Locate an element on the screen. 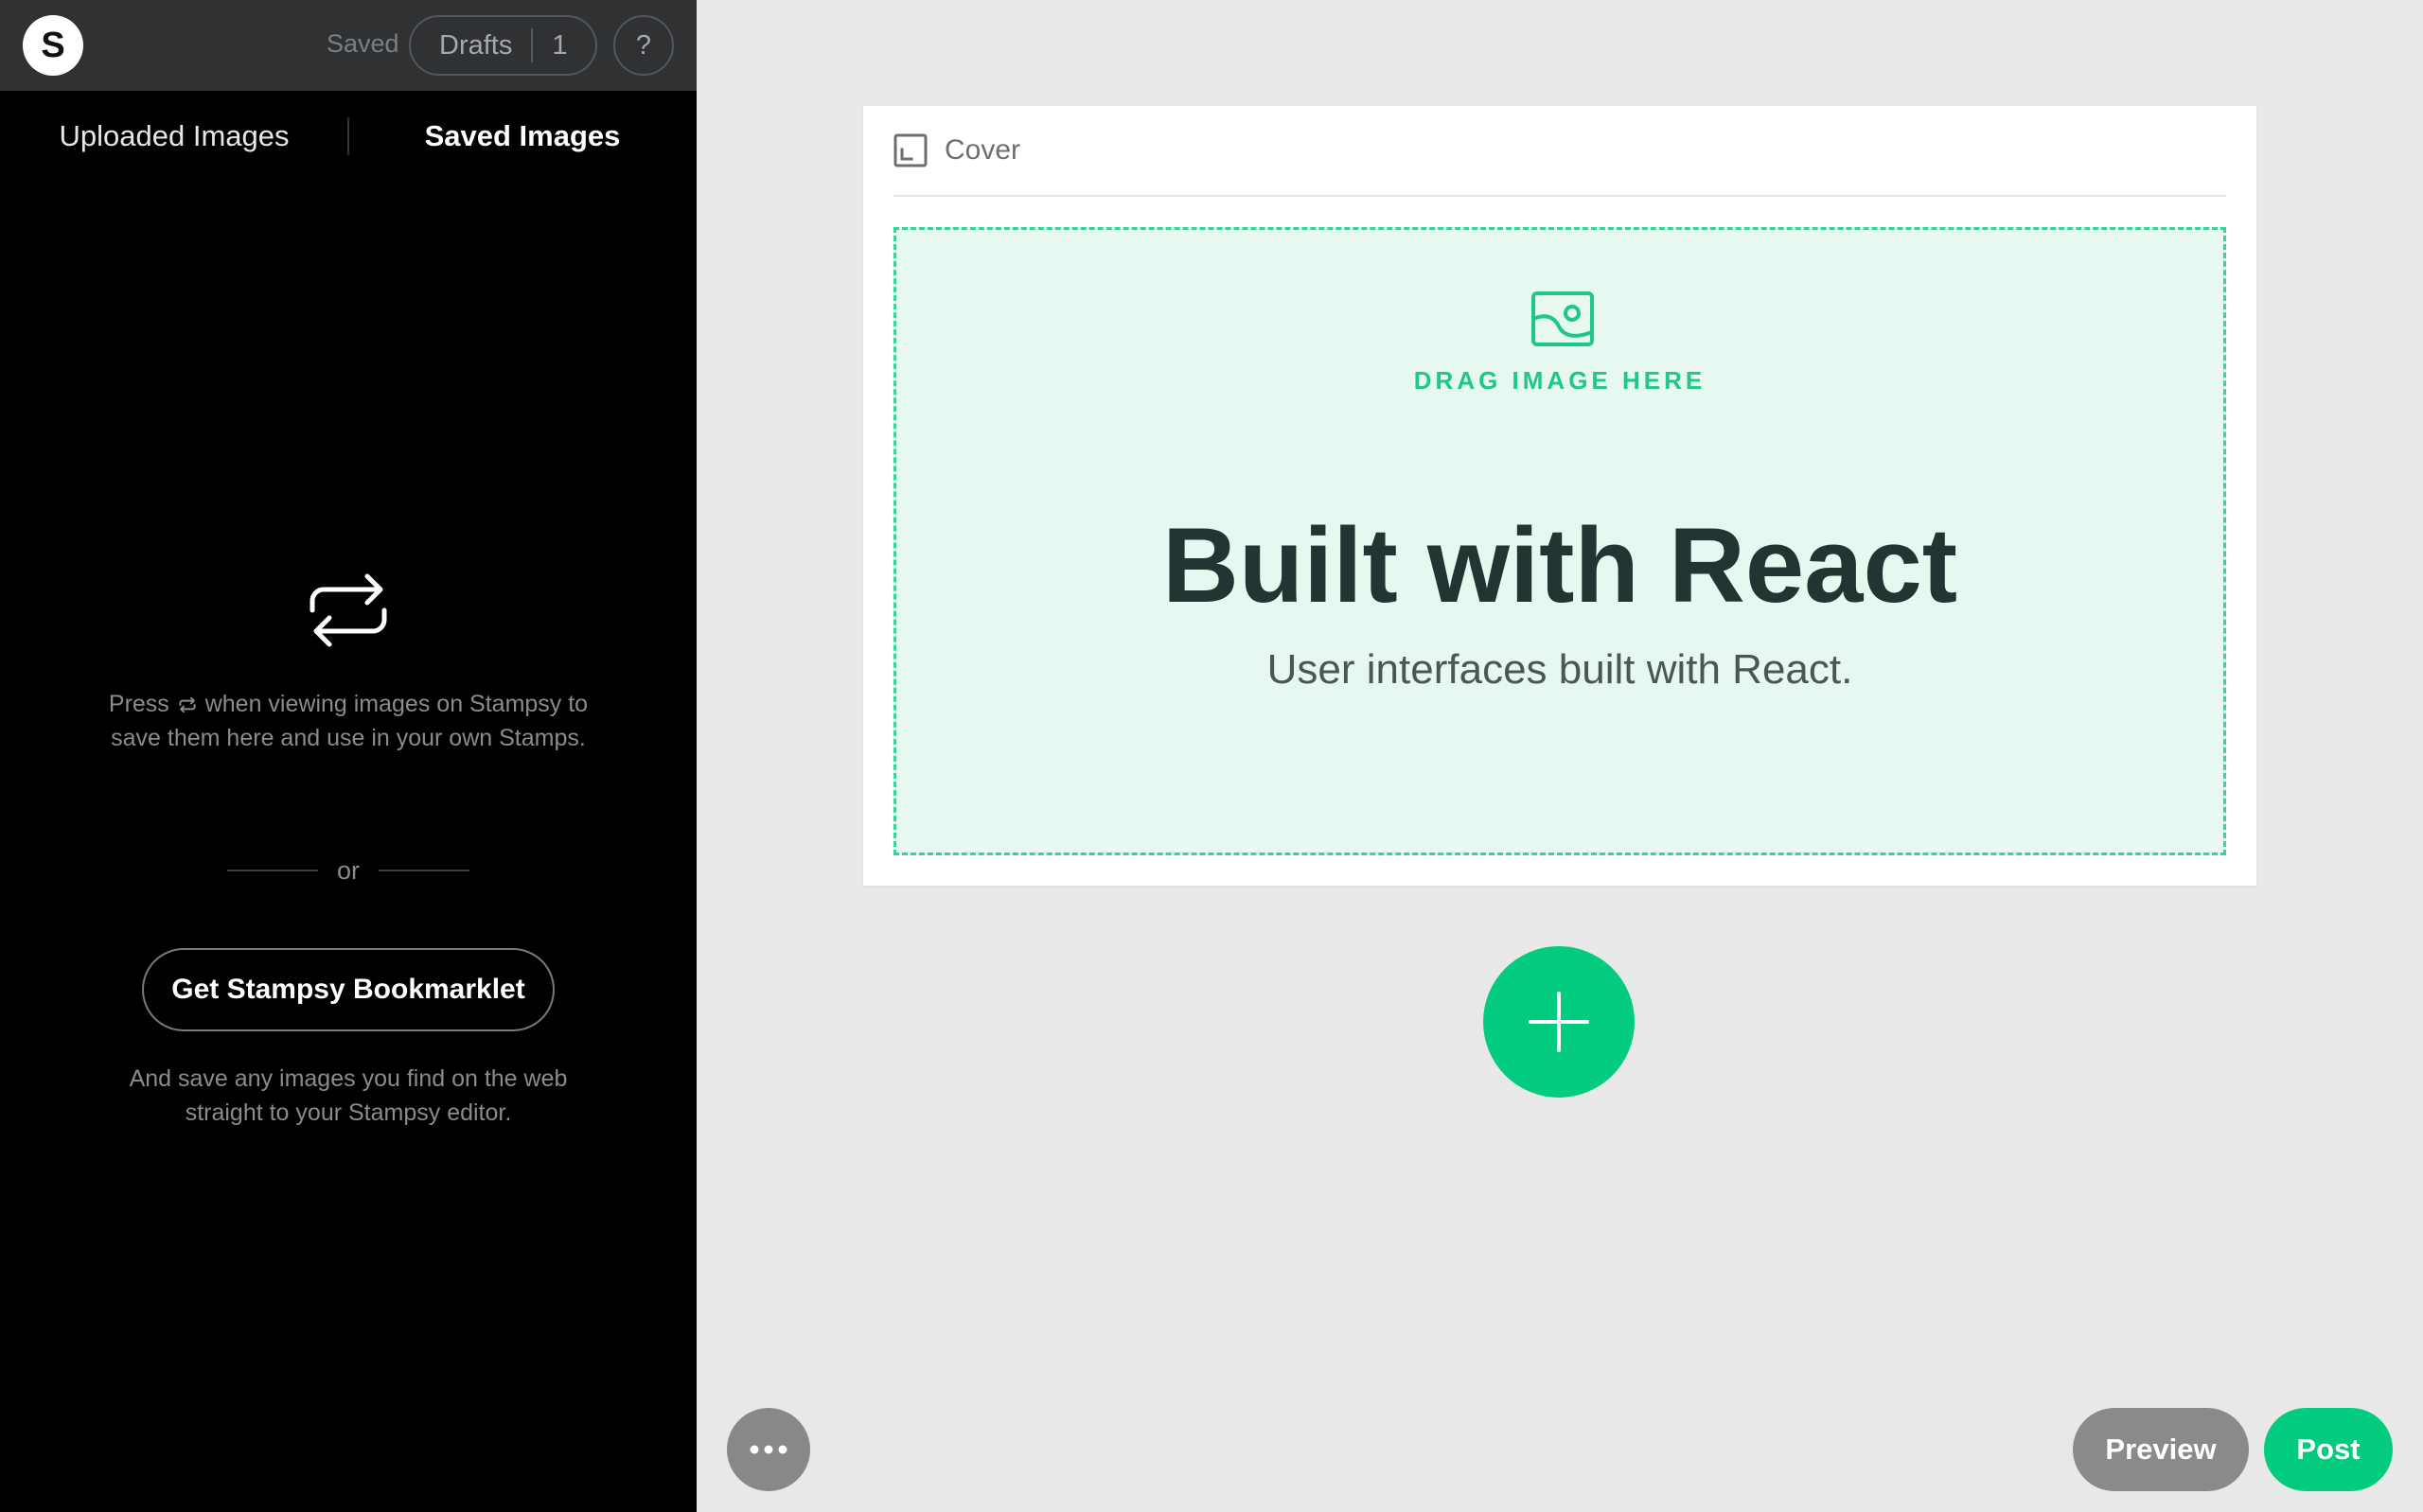 The height and width of the screenshot is (1512, 2423). or-separator: or is located at coordinates (348, 870).